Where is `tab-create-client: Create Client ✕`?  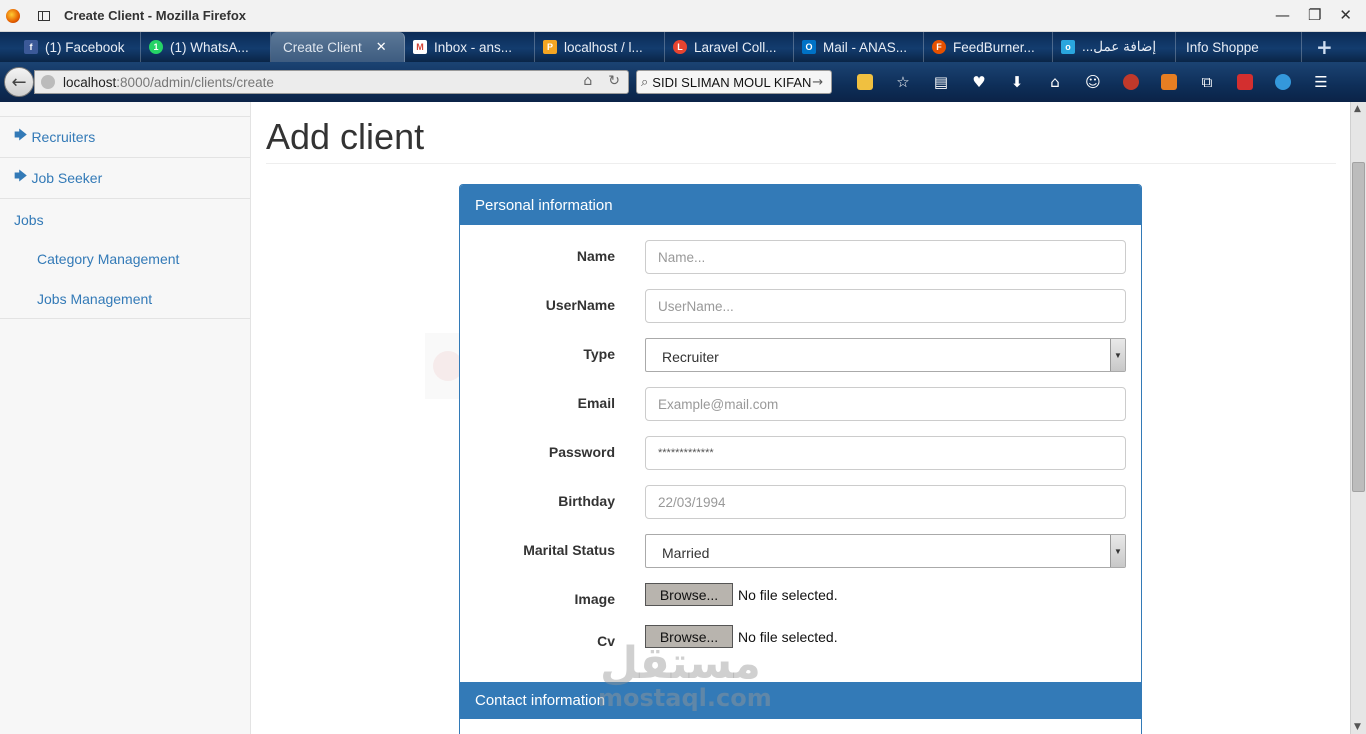
tab-create-client: Create Client ✕ is located at coordinates (338, 47).